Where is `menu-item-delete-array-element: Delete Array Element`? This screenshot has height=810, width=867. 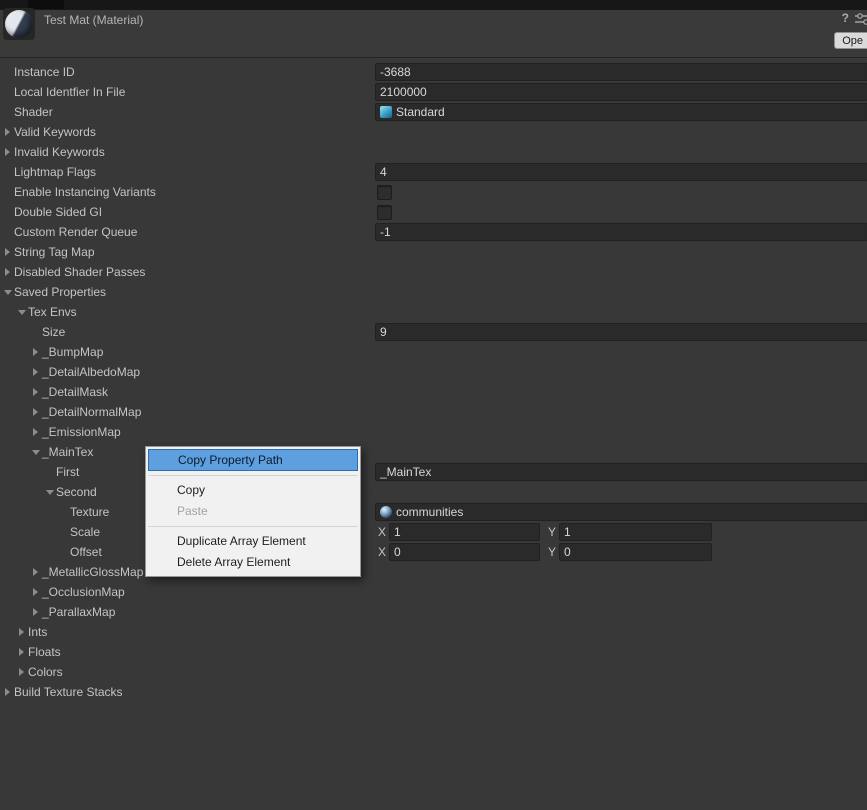 menu-item-delete-array-element: Delete Array Element is located at coordinates (253, 562).